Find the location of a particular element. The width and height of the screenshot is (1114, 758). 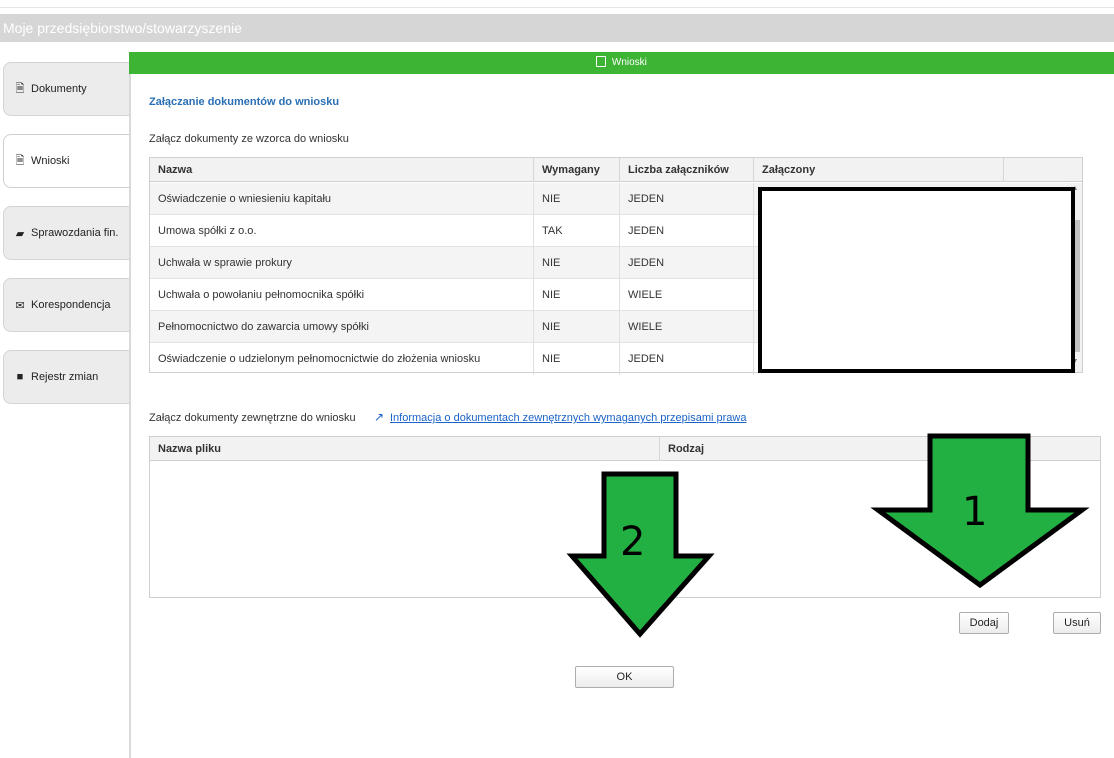

arrow-1-label: 1 is located at coordinates (974, 512).